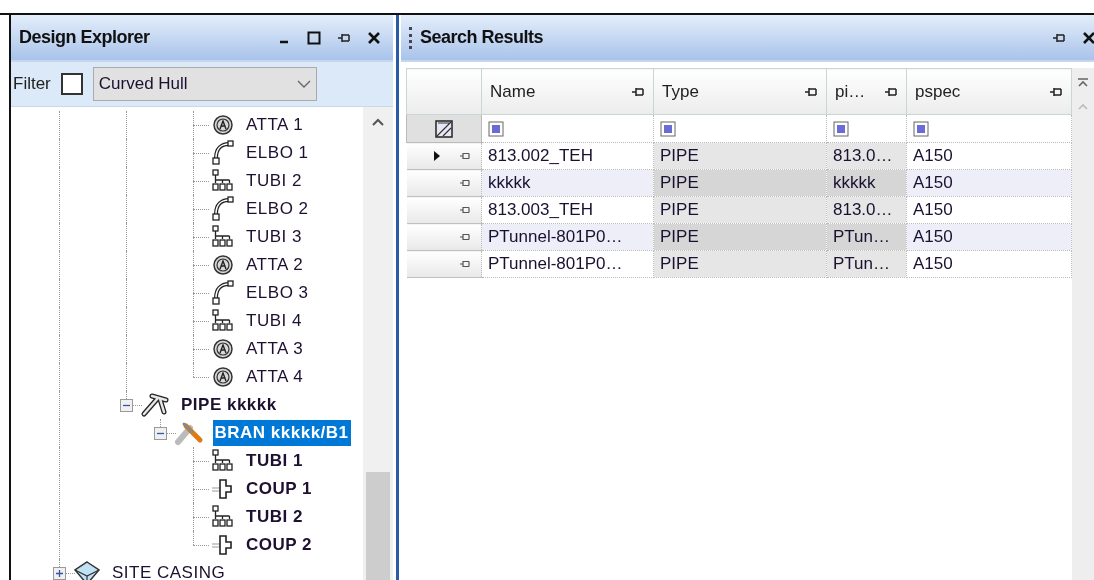  What do you see at coordinates (740, 91) in the screenshot?
I see `column-header: Type` at bounding box center [740, 91].